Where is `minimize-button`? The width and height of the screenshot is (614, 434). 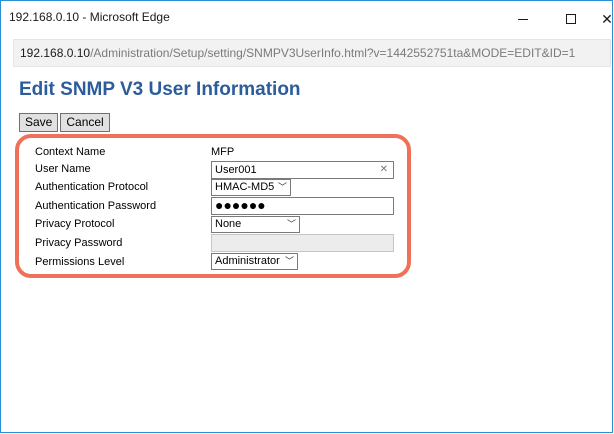
minimize-button is located at coordinates (523, 19).